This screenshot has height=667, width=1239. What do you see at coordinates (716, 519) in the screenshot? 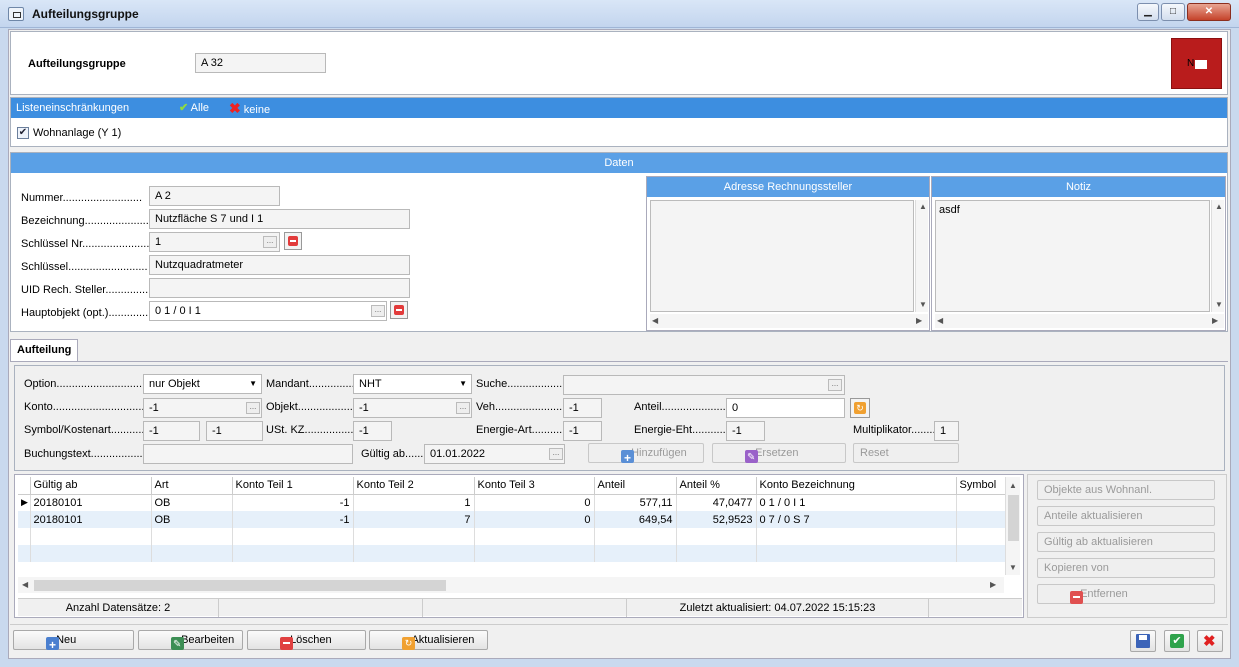
I see `cell-anteil-pct: 52,9523` at bounding box center [716, 519].